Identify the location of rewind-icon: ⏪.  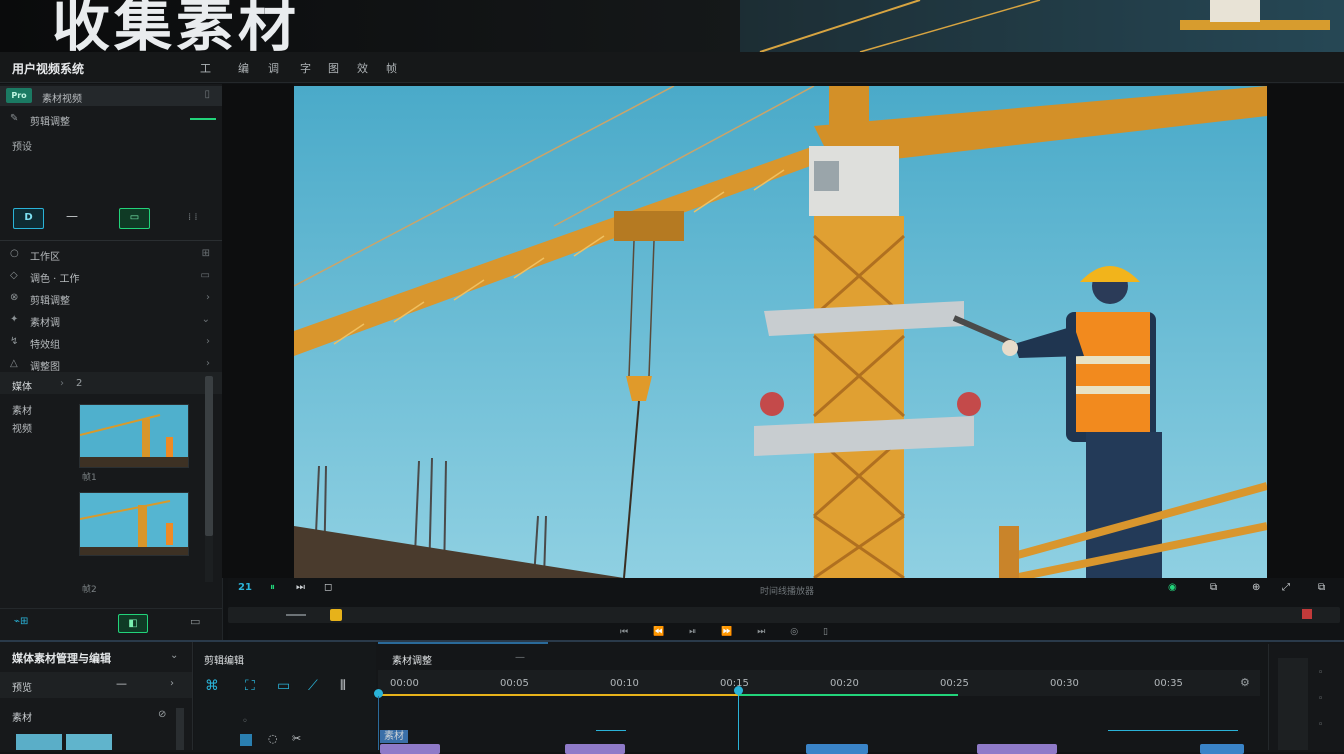
(658, 632).